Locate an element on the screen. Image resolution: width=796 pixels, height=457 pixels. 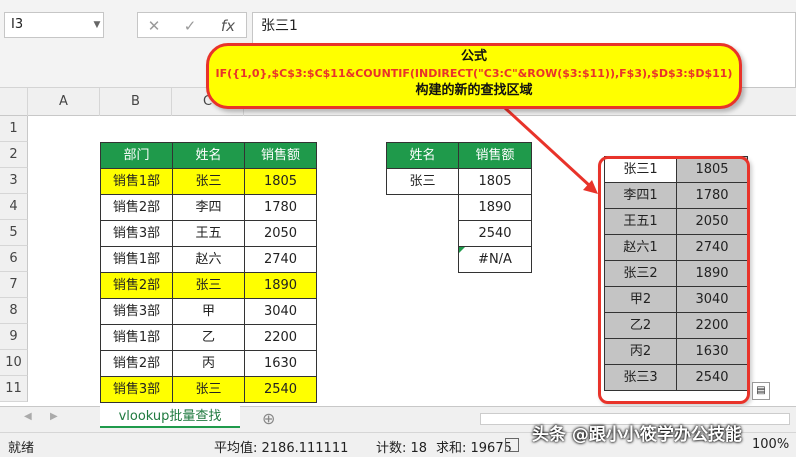
status-mode: 就绪 is located at coordinates (21, 448).